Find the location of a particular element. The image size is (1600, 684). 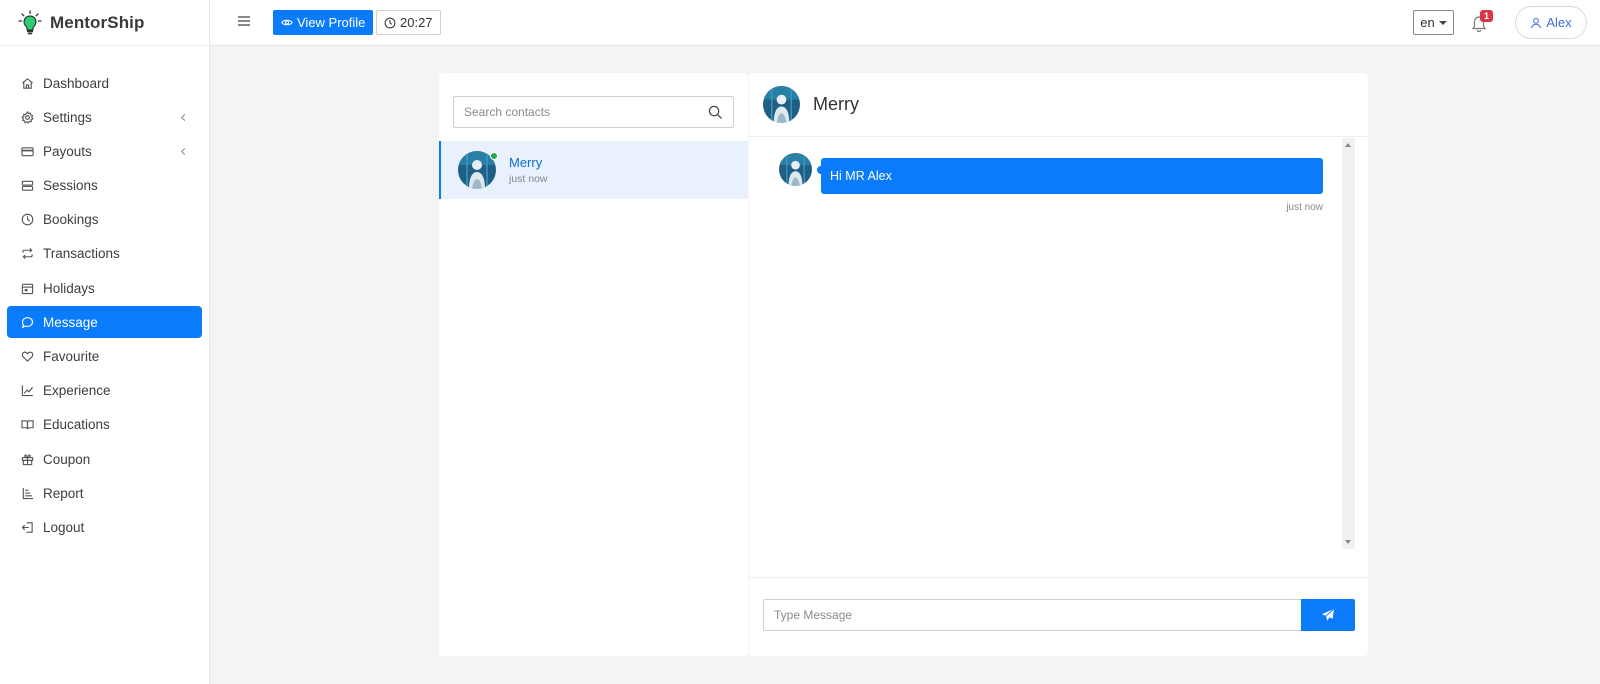

contact-last-seen: just now is located at coordinates (528, 179).